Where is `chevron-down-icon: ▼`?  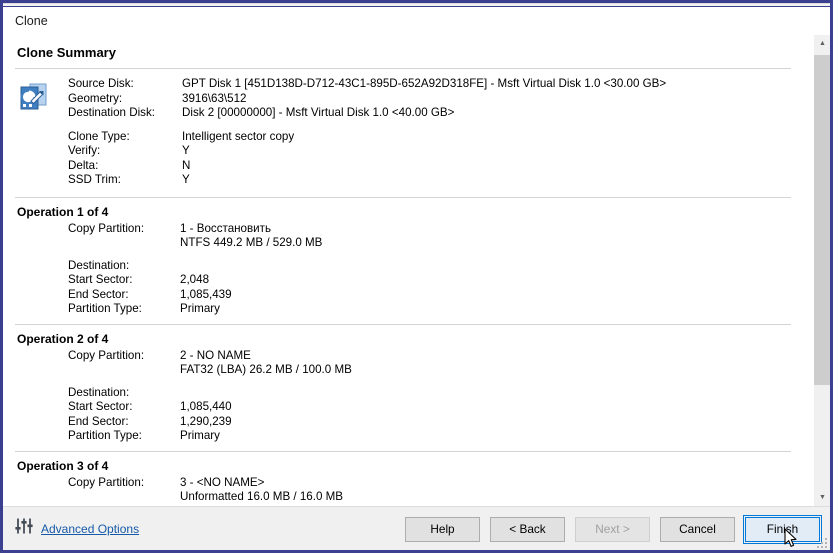
chevron-down-icon: ▼ is located at coordinates (822, 497).